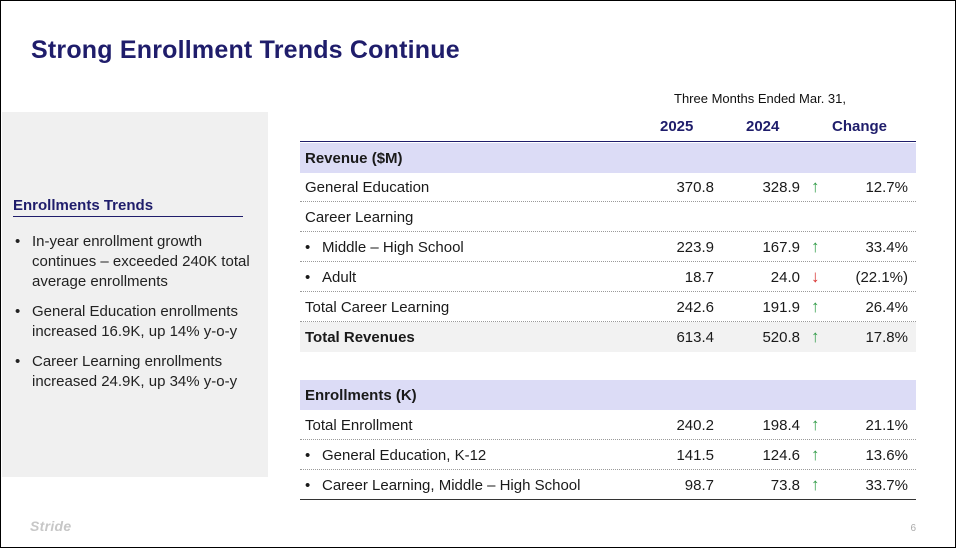 The height and width of the screenshot is (548, 956). What do you see at coordinates (815, 276) in the screenshot?
I see `arrow-down-icon: ↓` at bounding box center [815, 276].